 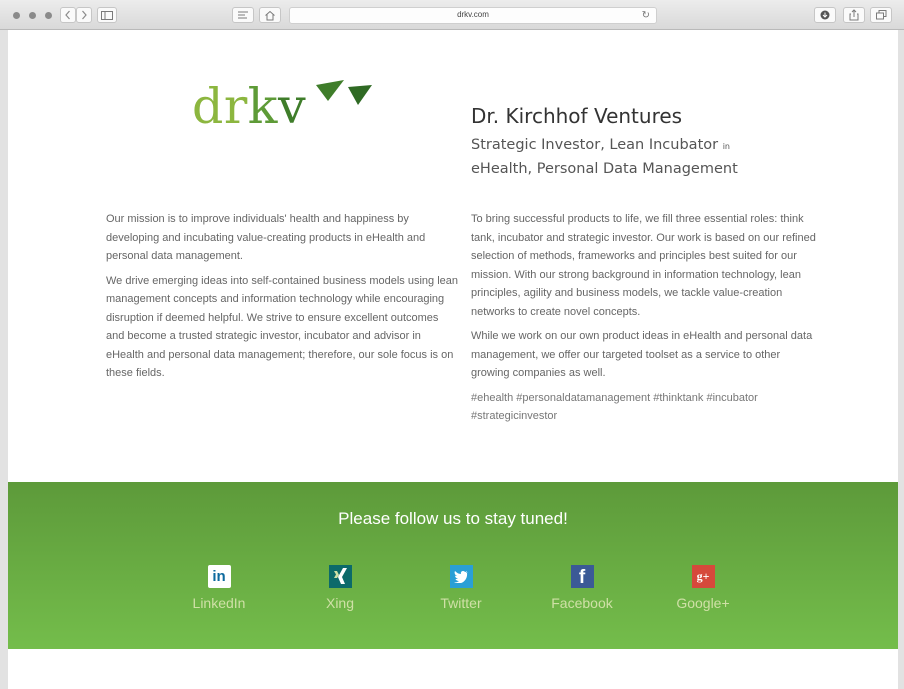 I want to click on browser-toolbar: drkv.com ↻, so click(x=452, y=15).